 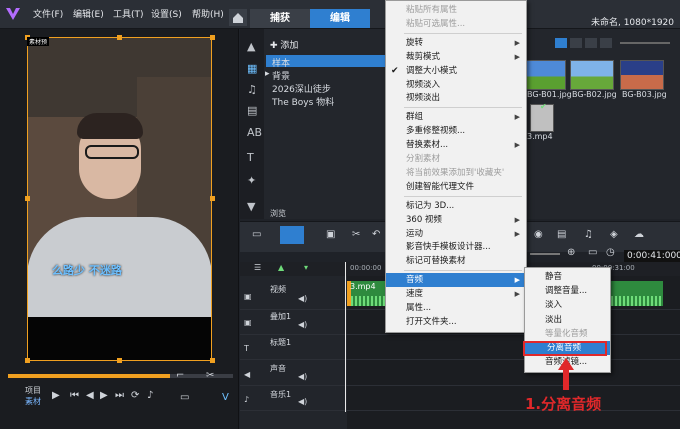 I want to click on submenu-item: 淡出, so click(x=567, y=320).